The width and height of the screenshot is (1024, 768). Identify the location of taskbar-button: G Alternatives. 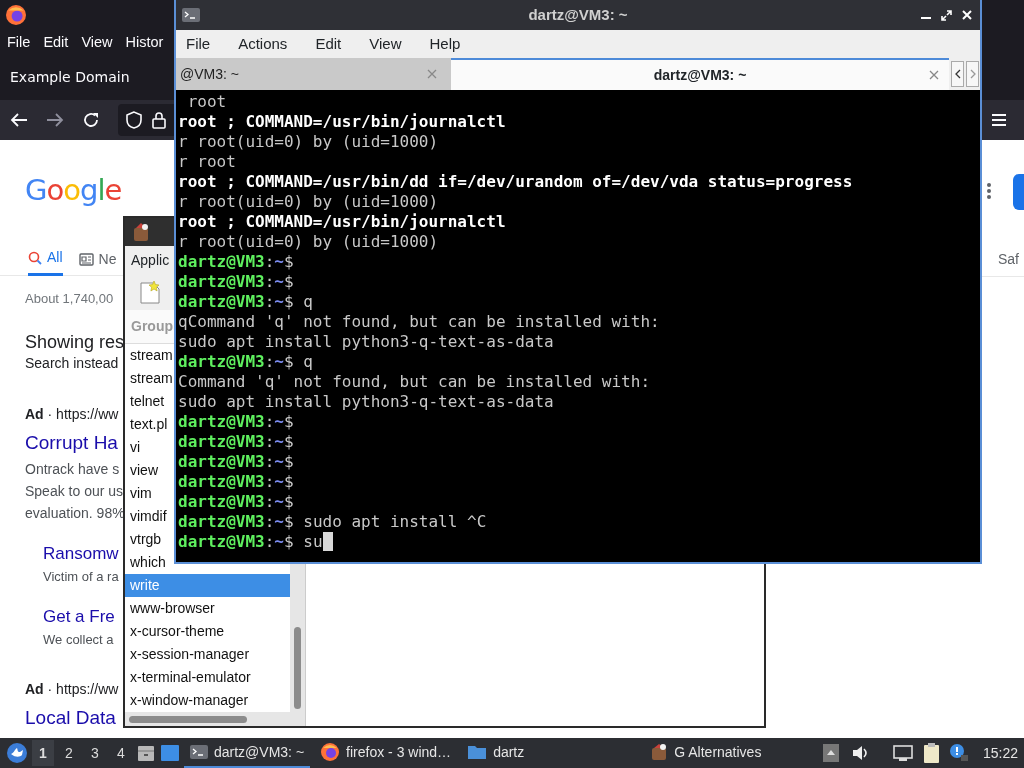
(706, 753).